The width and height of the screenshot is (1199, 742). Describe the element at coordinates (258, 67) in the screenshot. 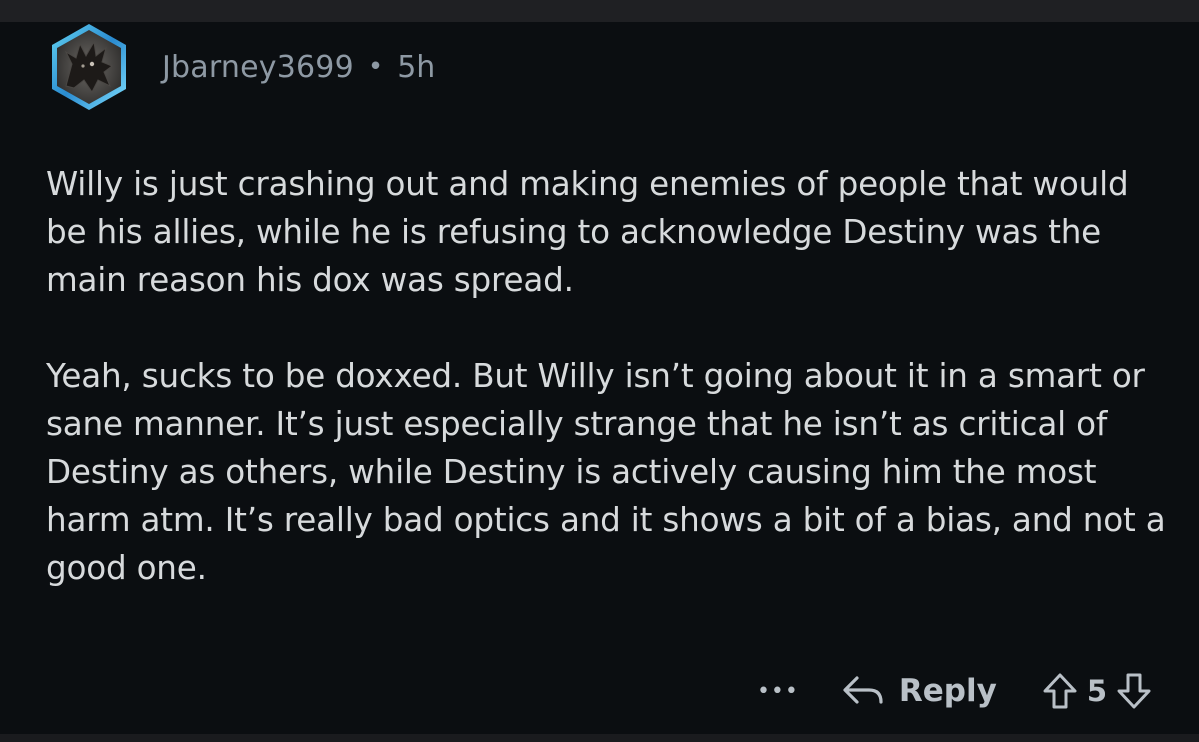

I see `comment-author: Jbarney3699` at that location.